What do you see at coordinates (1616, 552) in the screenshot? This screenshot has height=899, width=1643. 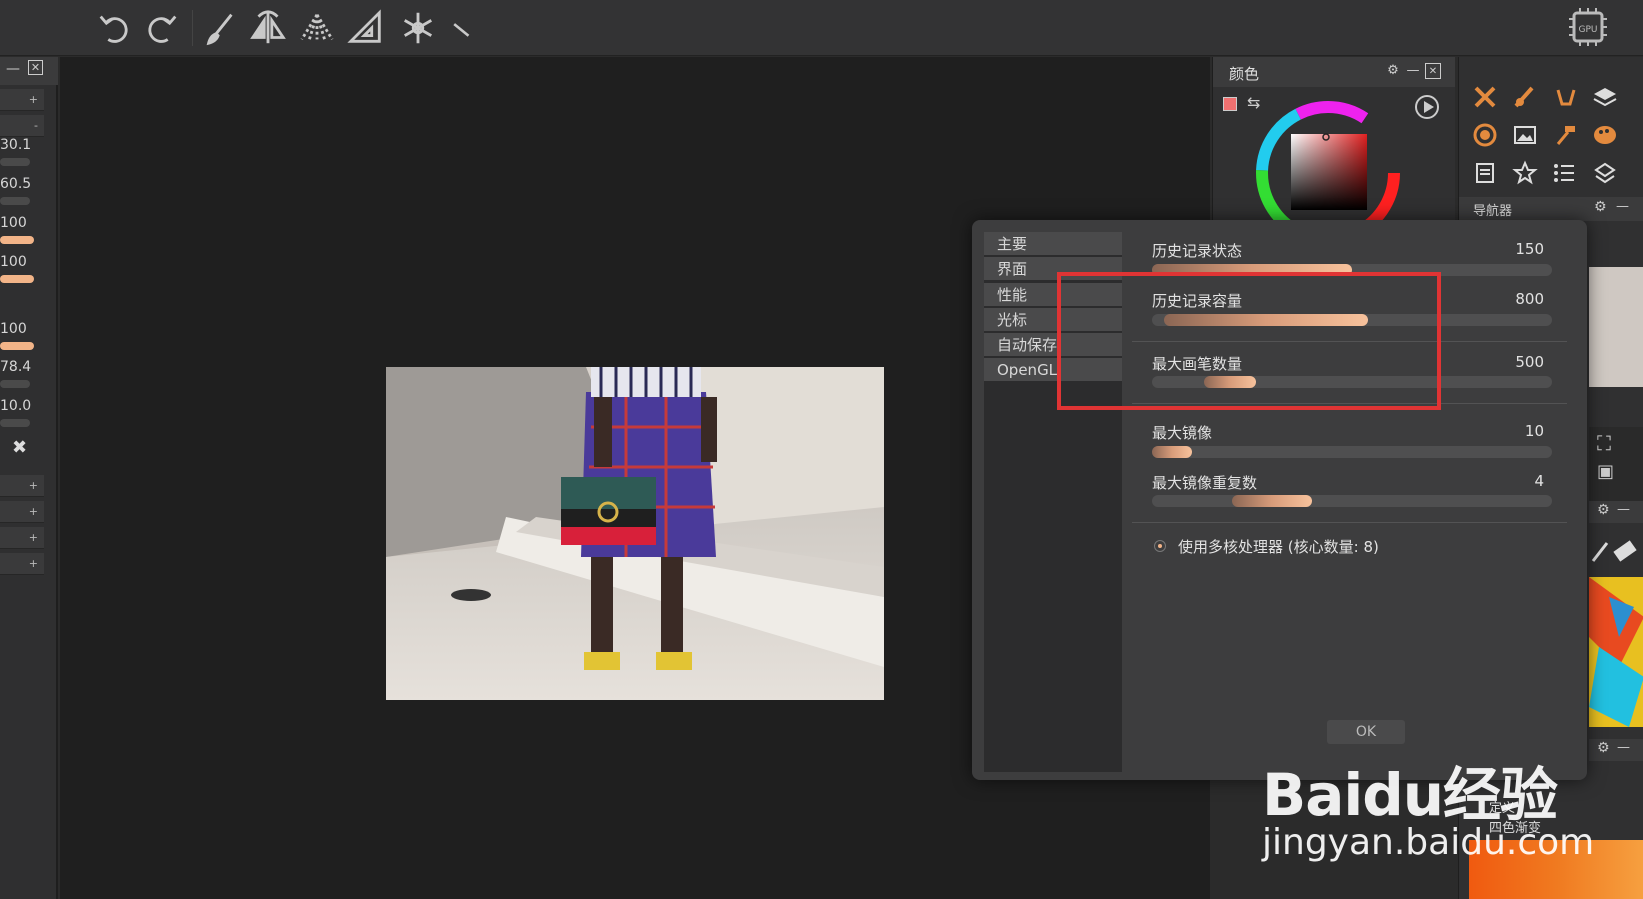 I see `eraser-icon` at bounding box center [1616, 552].